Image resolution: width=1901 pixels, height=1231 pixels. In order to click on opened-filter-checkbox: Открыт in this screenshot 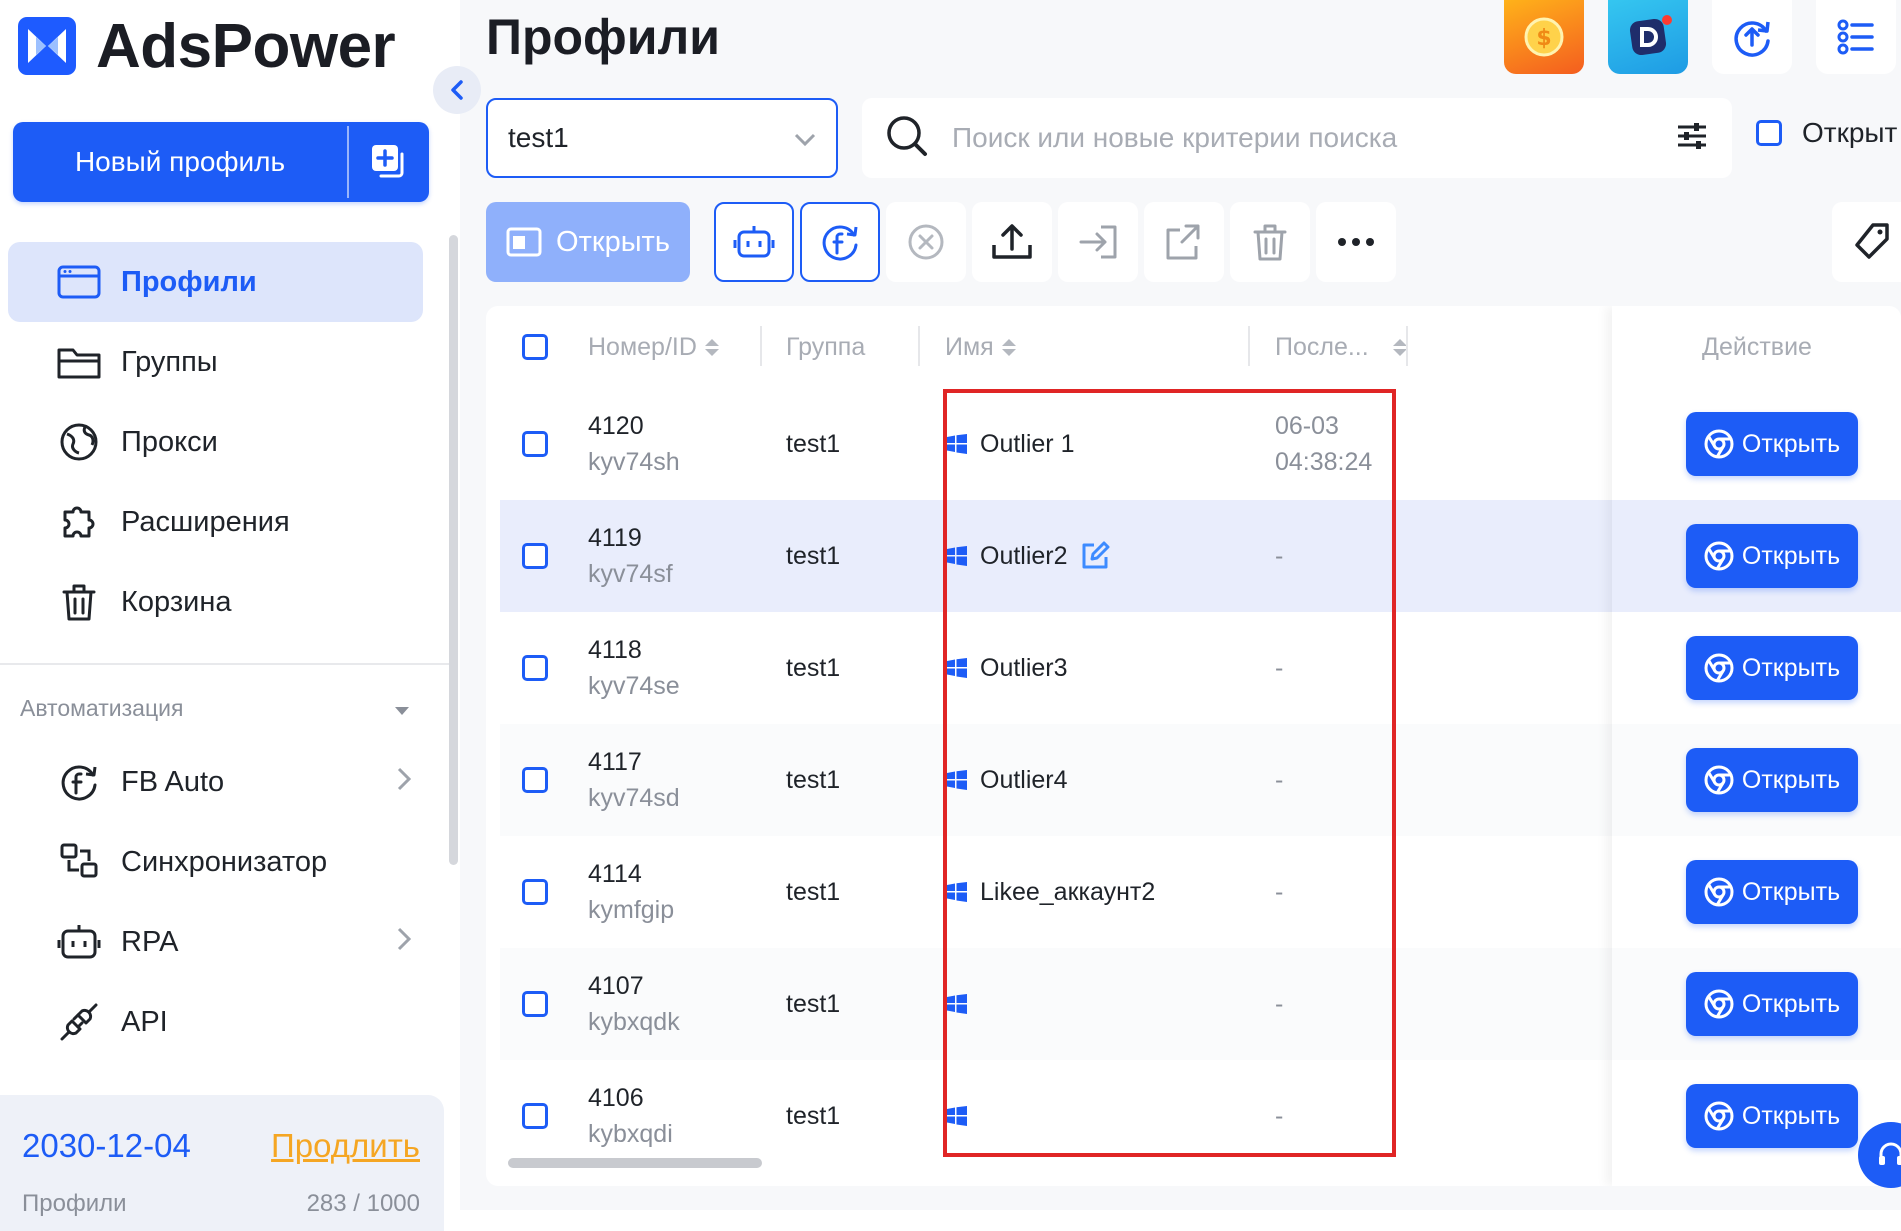, I will do `click(1826, 133)`.